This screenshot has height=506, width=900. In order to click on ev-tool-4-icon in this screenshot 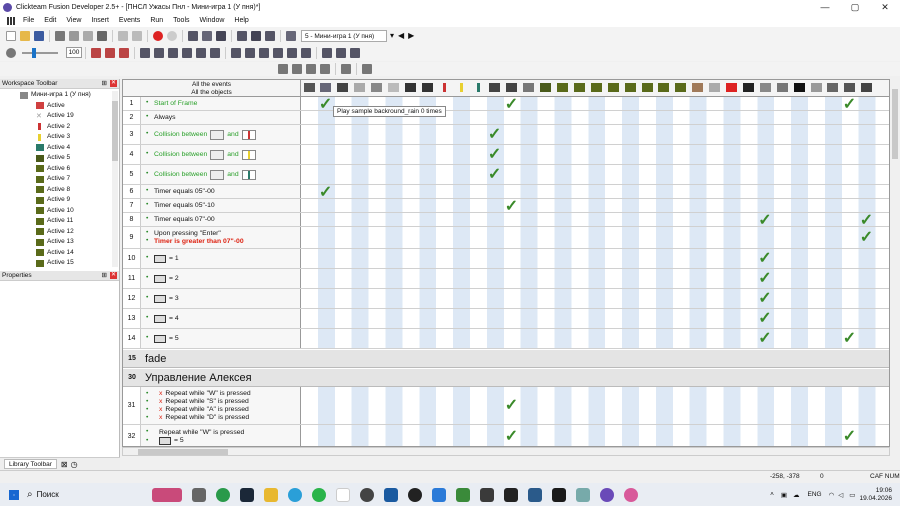, I will do `click(325, 69)`.